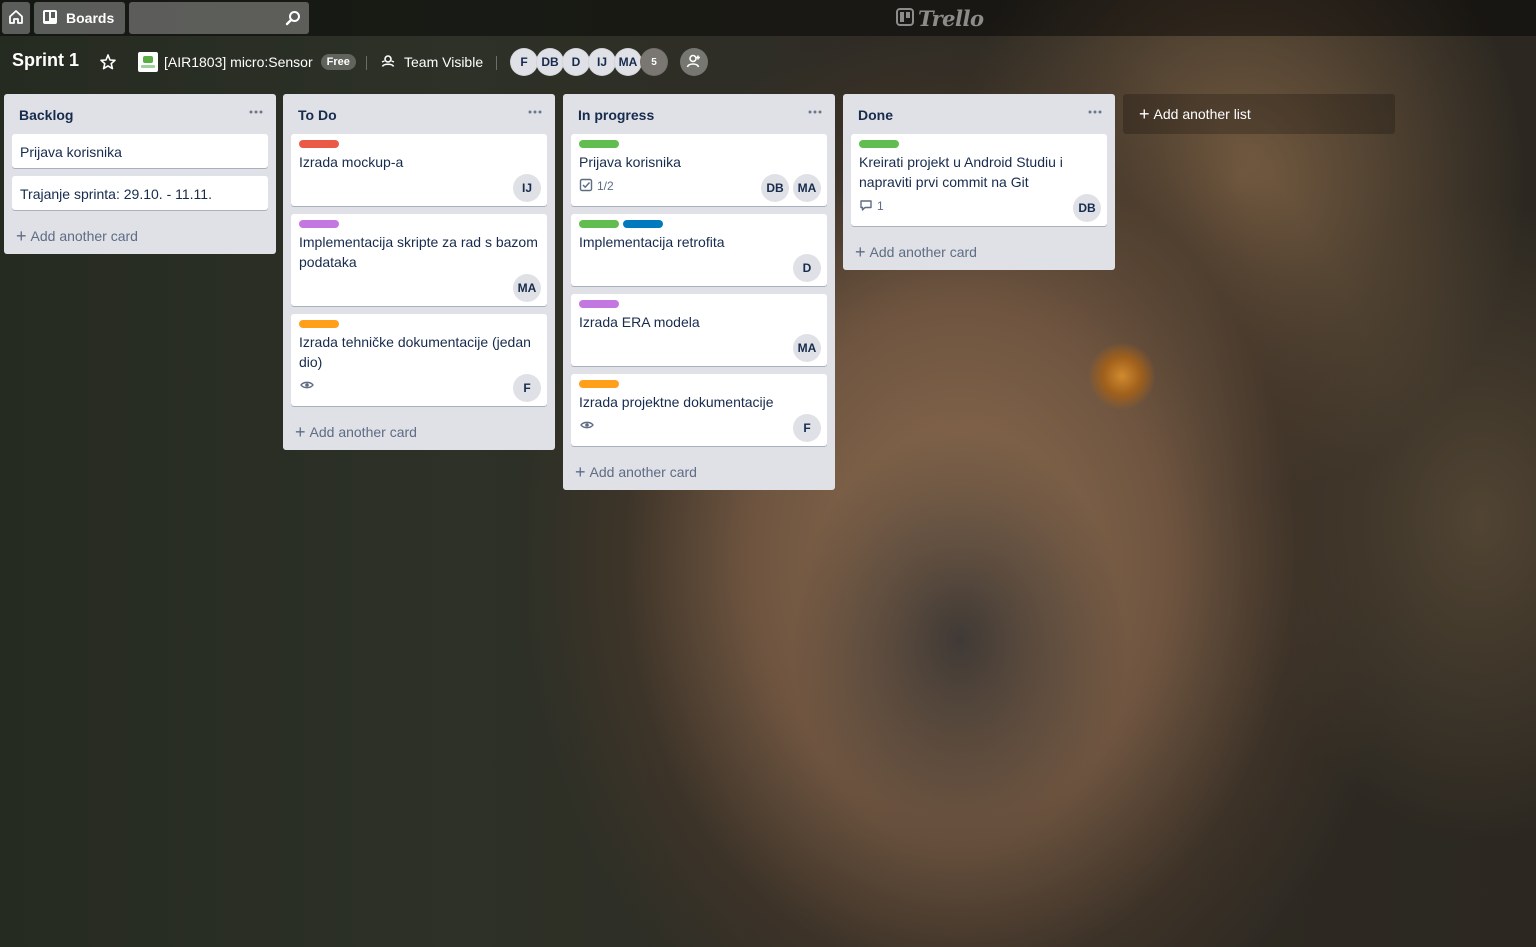 This screenshot has width=1536, height=947. I want to click on card-member-avatar: IJ, so click(527, 188).